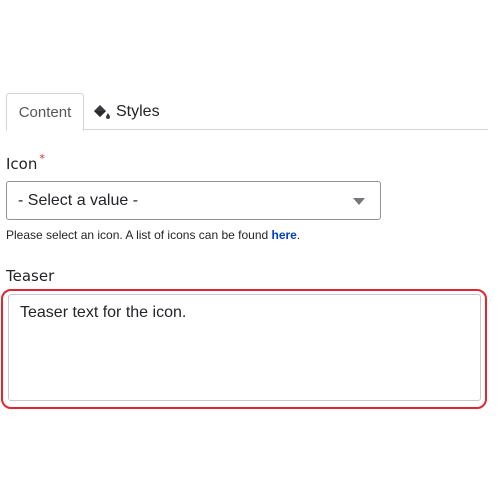 This screenshot has width=500, height=500. What do you see at coordinates (42, 158) in the screenshot?
I see `required-marker: *` at bounding box center [42, 158].